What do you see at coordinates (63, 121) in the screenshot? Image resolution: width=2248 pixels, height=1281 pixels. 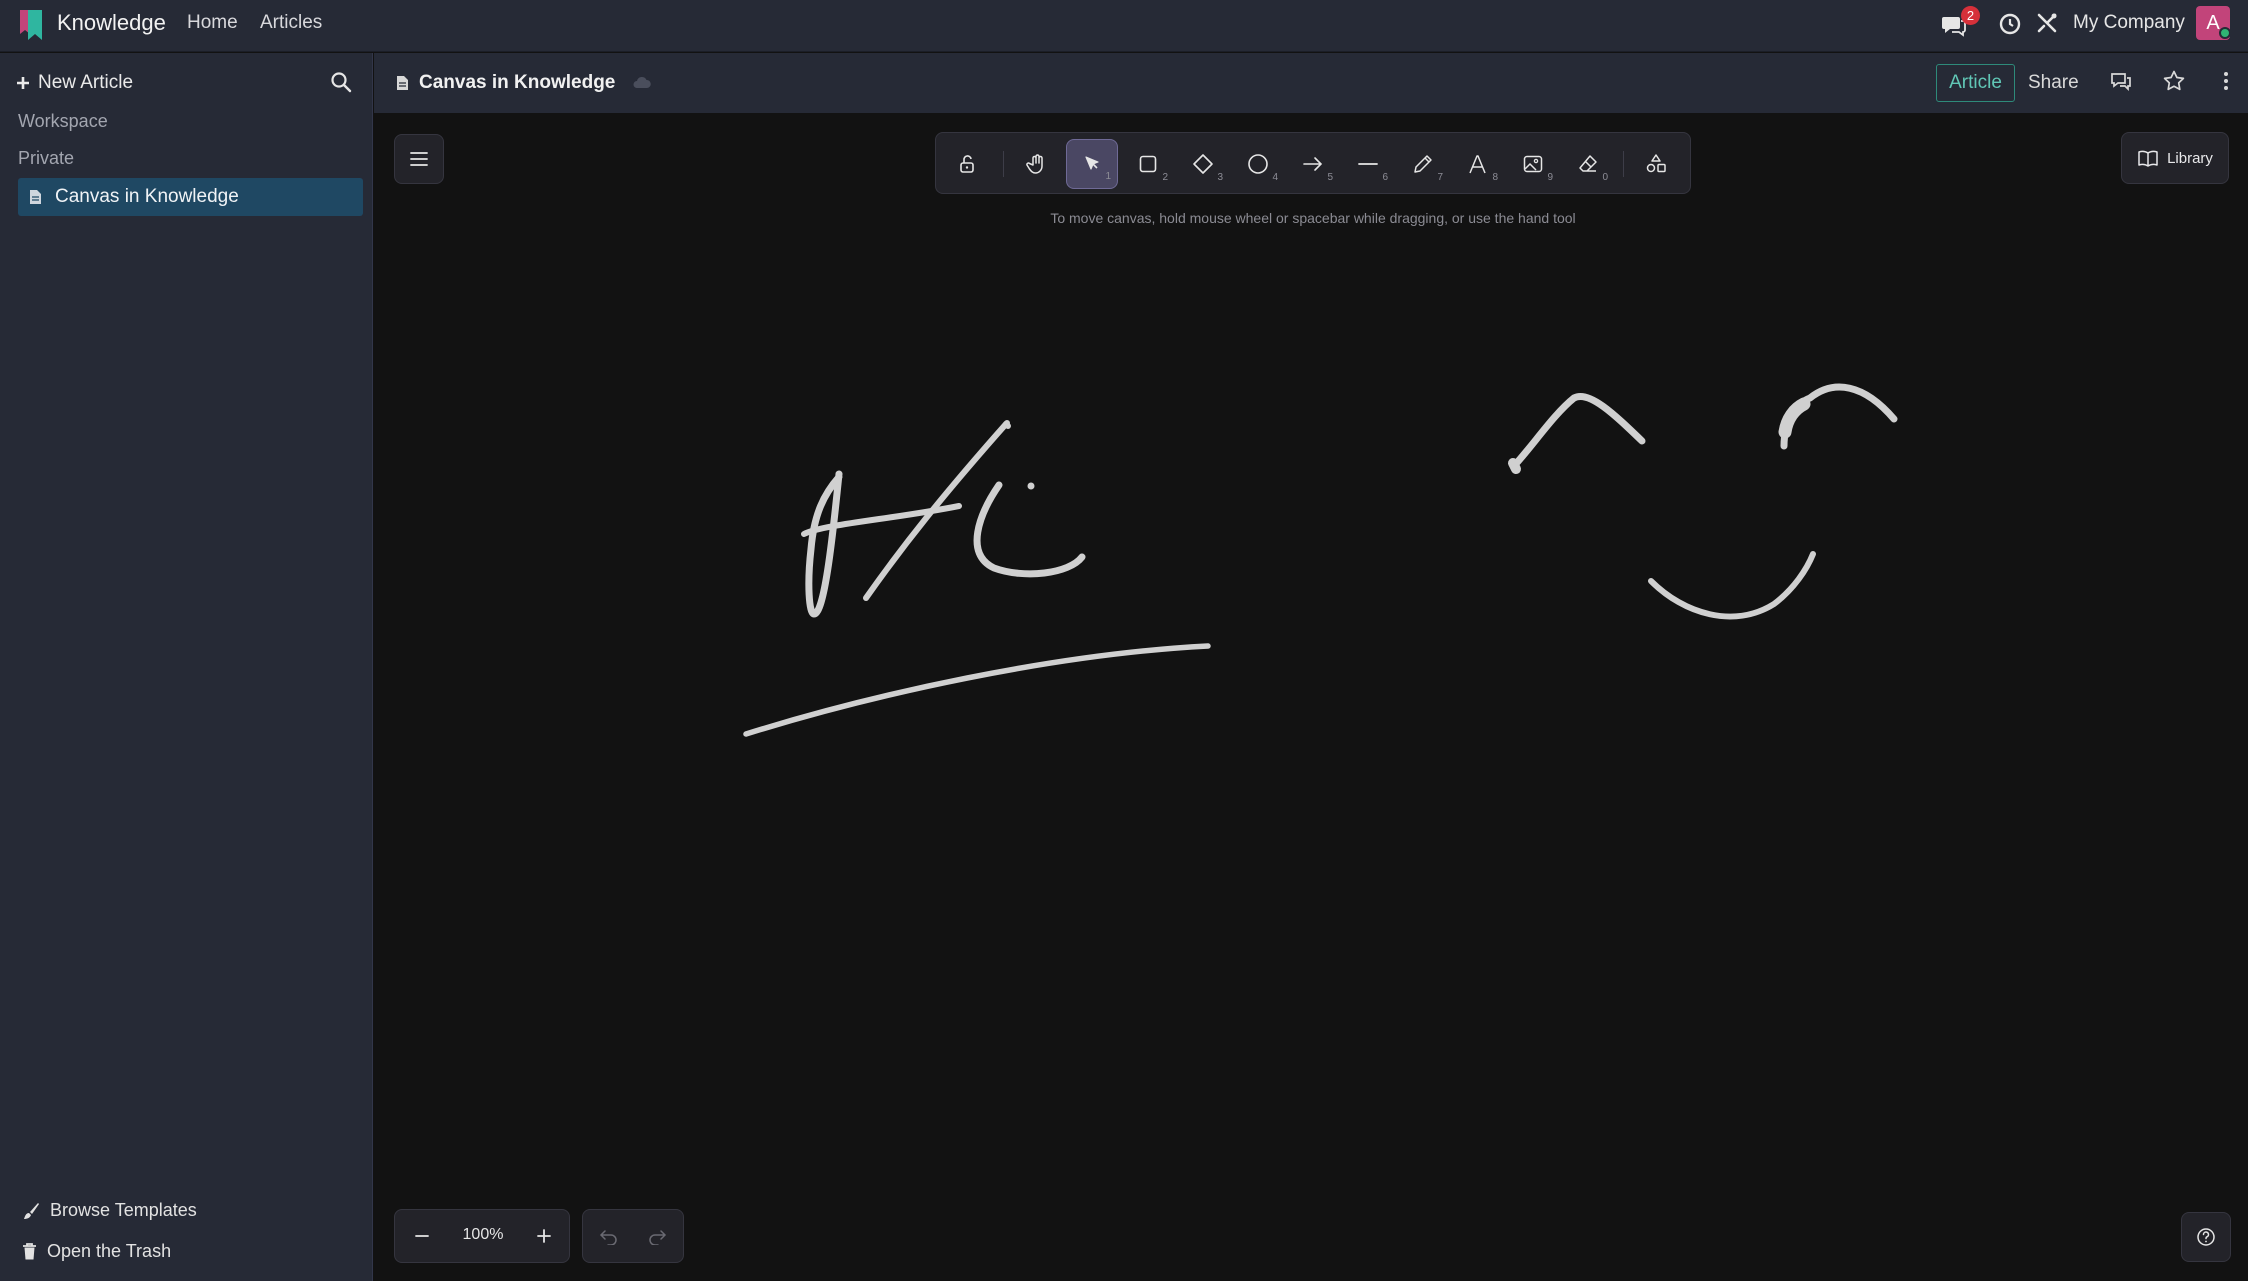 I see `section-workspace: Workspace` at bounding box center [63, 121].